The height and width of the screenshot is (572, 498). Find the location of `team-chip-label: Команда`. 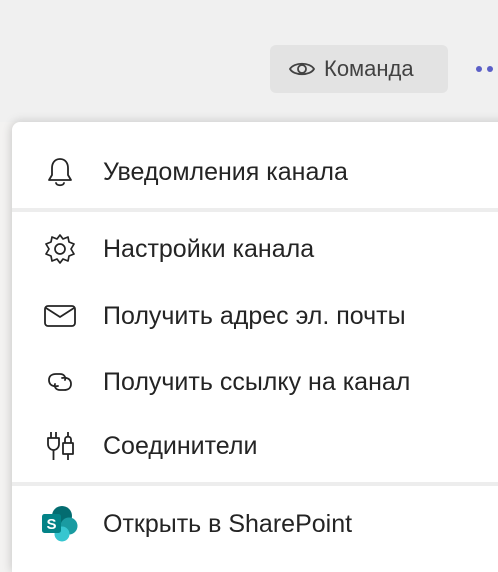

team-chip-label: Команда is located at coordinates (369, 68).